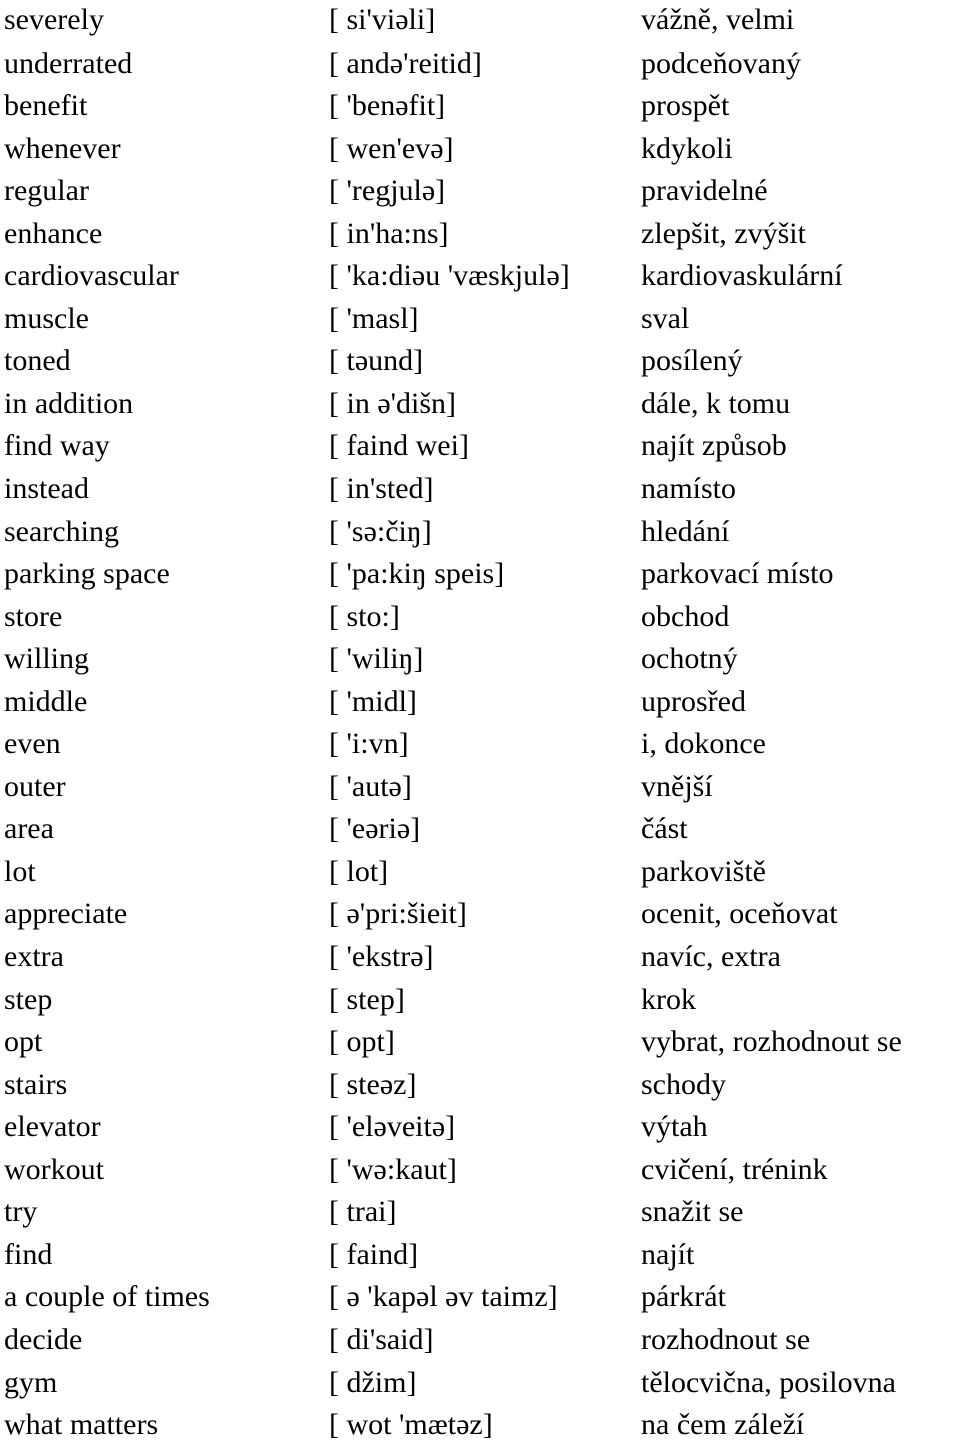  Describe the element at coordinates (718, 19) in the screenshot. I see `vocab-translation: vážně, velmi` at that location.